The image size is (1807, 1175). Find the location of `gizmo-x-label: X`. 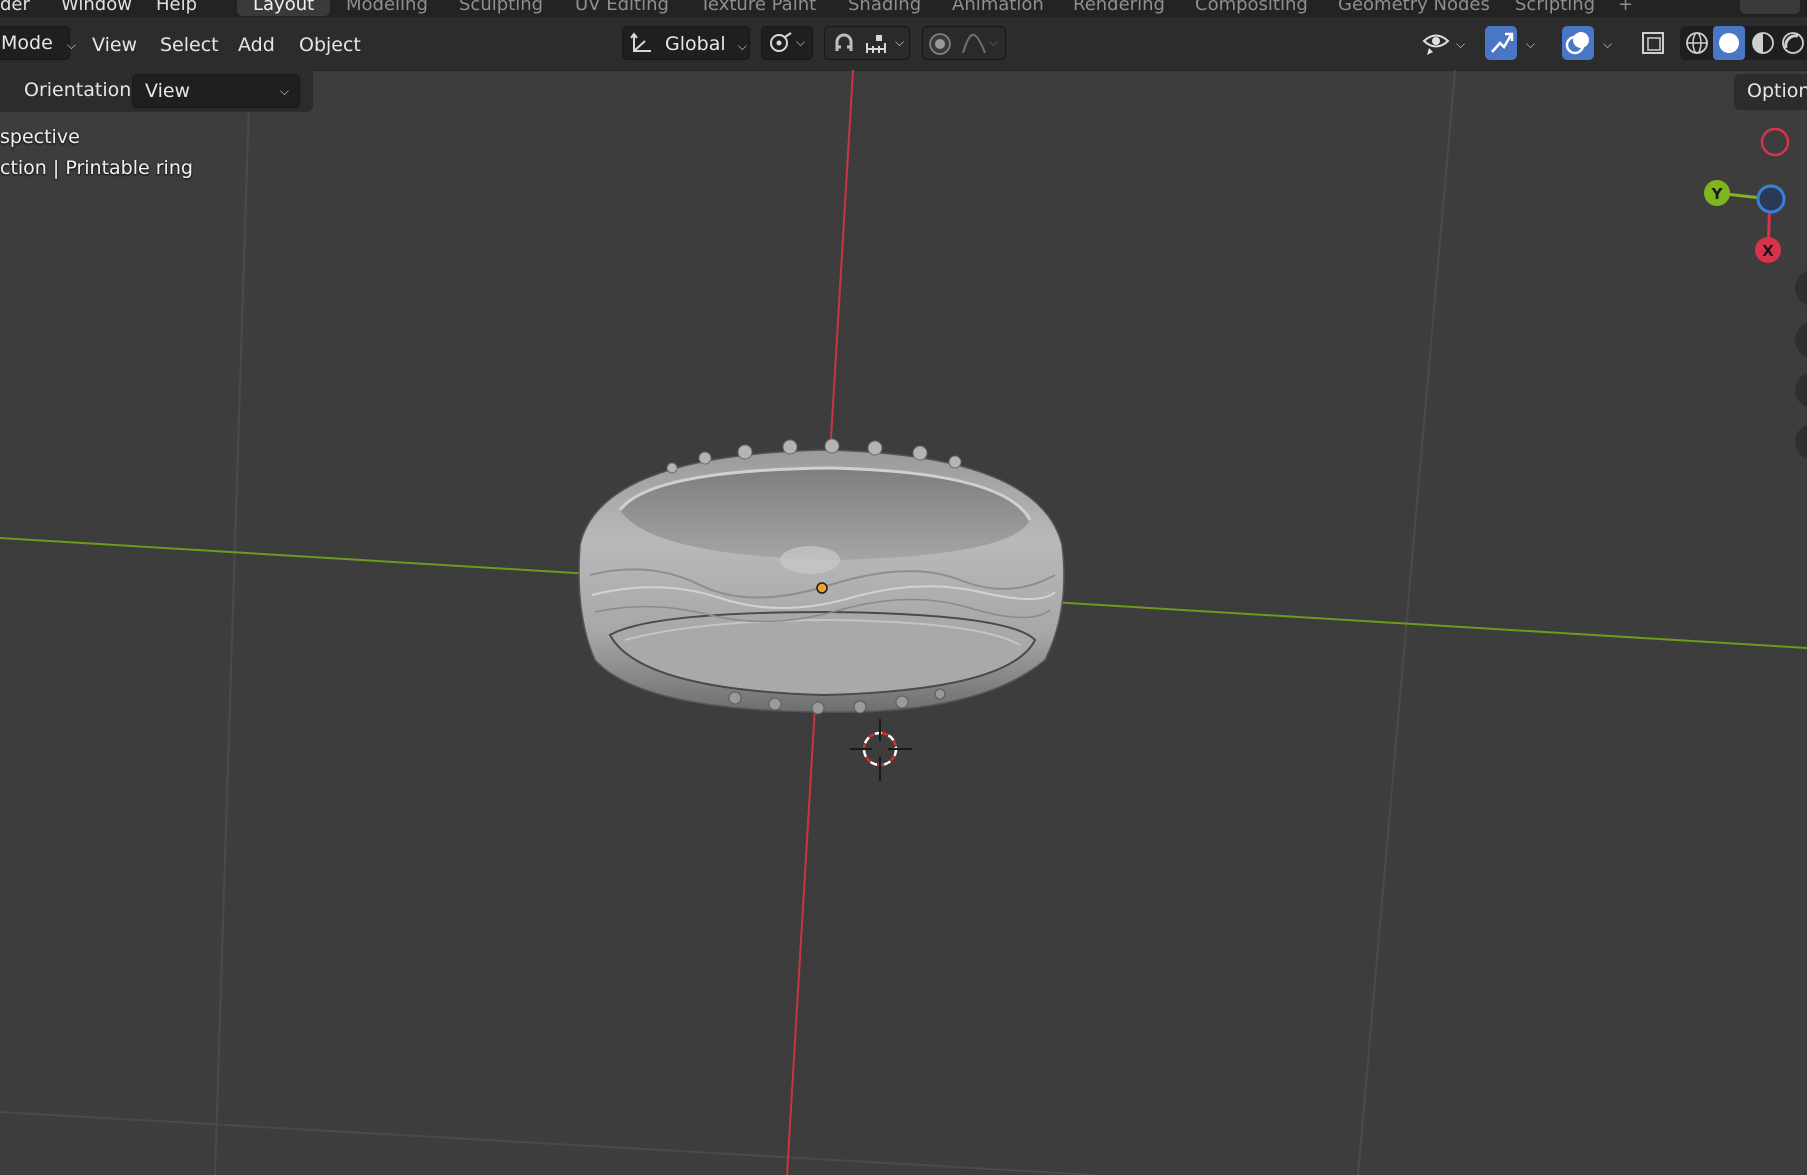

gizmo-x-label: X is located at coordinates (1768, 251).